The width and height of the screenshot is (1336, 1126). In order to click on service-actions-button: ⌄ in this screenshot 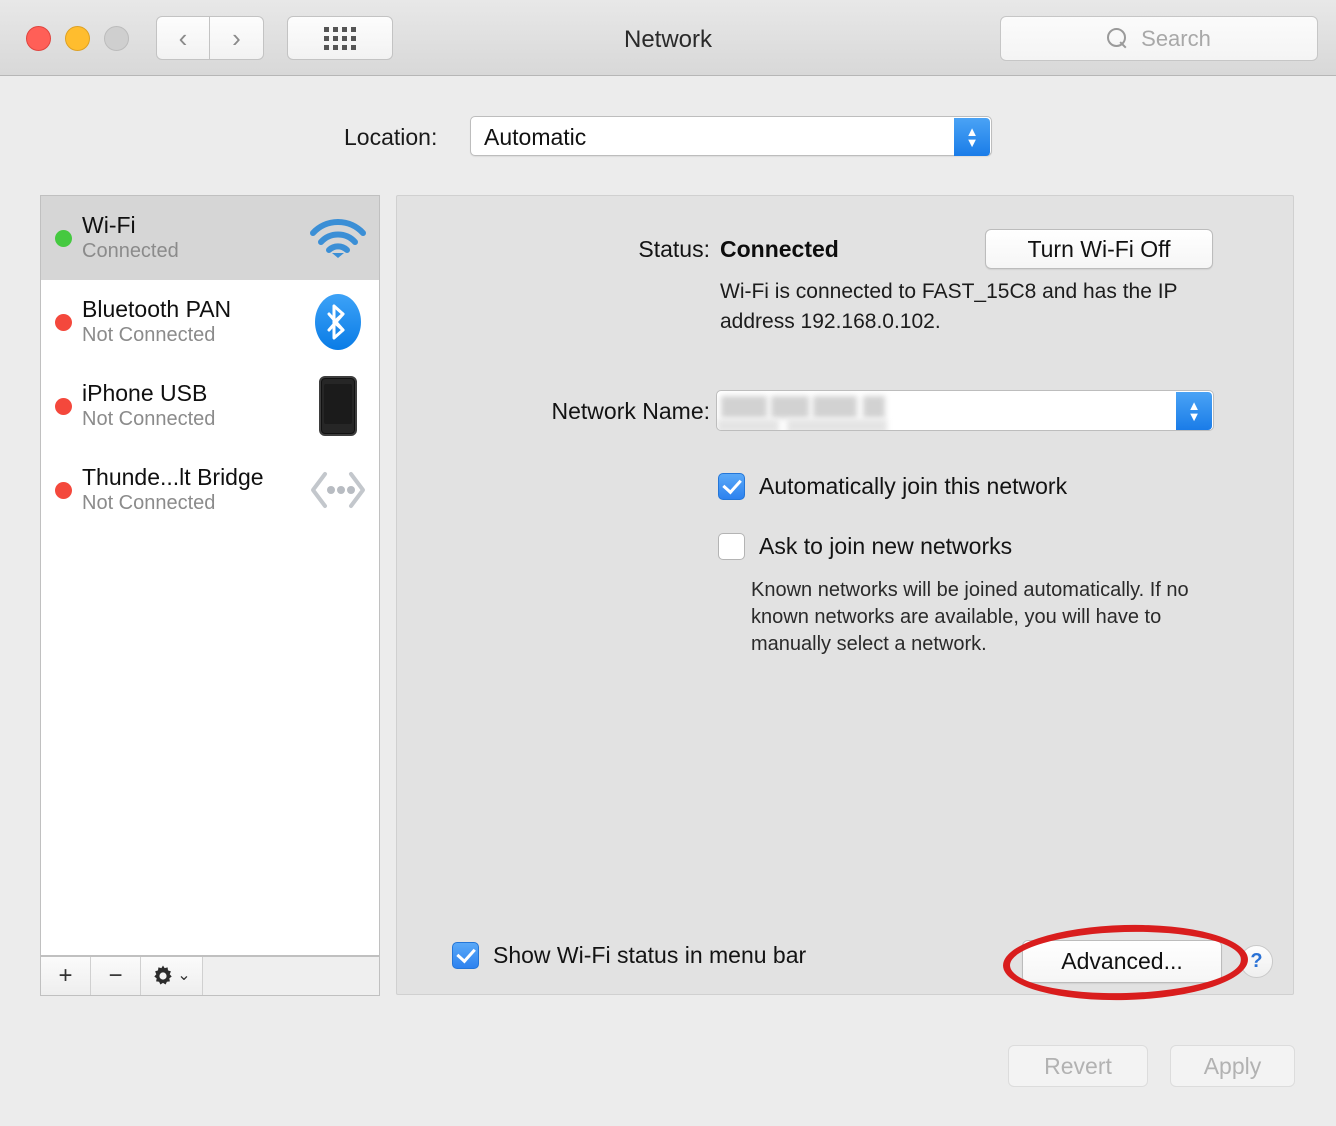, I will do `click(172, 976)`.